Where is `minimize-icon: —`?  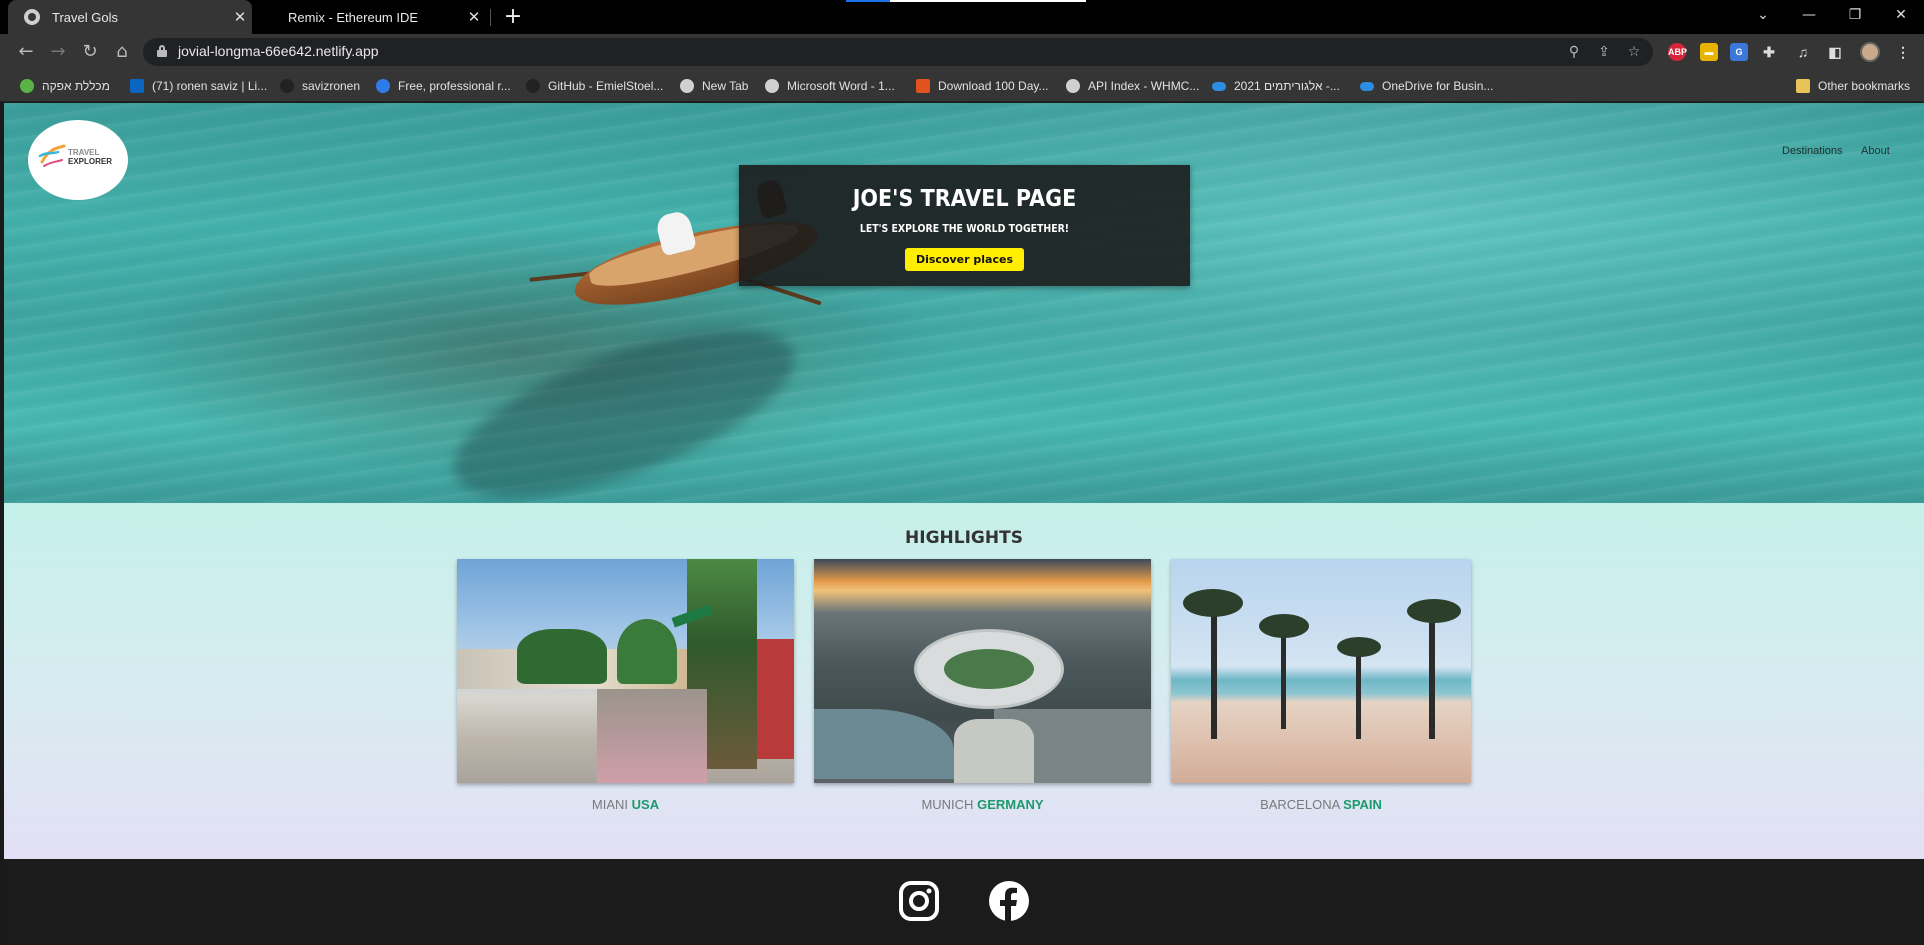 minimize-icon: — is located at coordinates (1809, 15).